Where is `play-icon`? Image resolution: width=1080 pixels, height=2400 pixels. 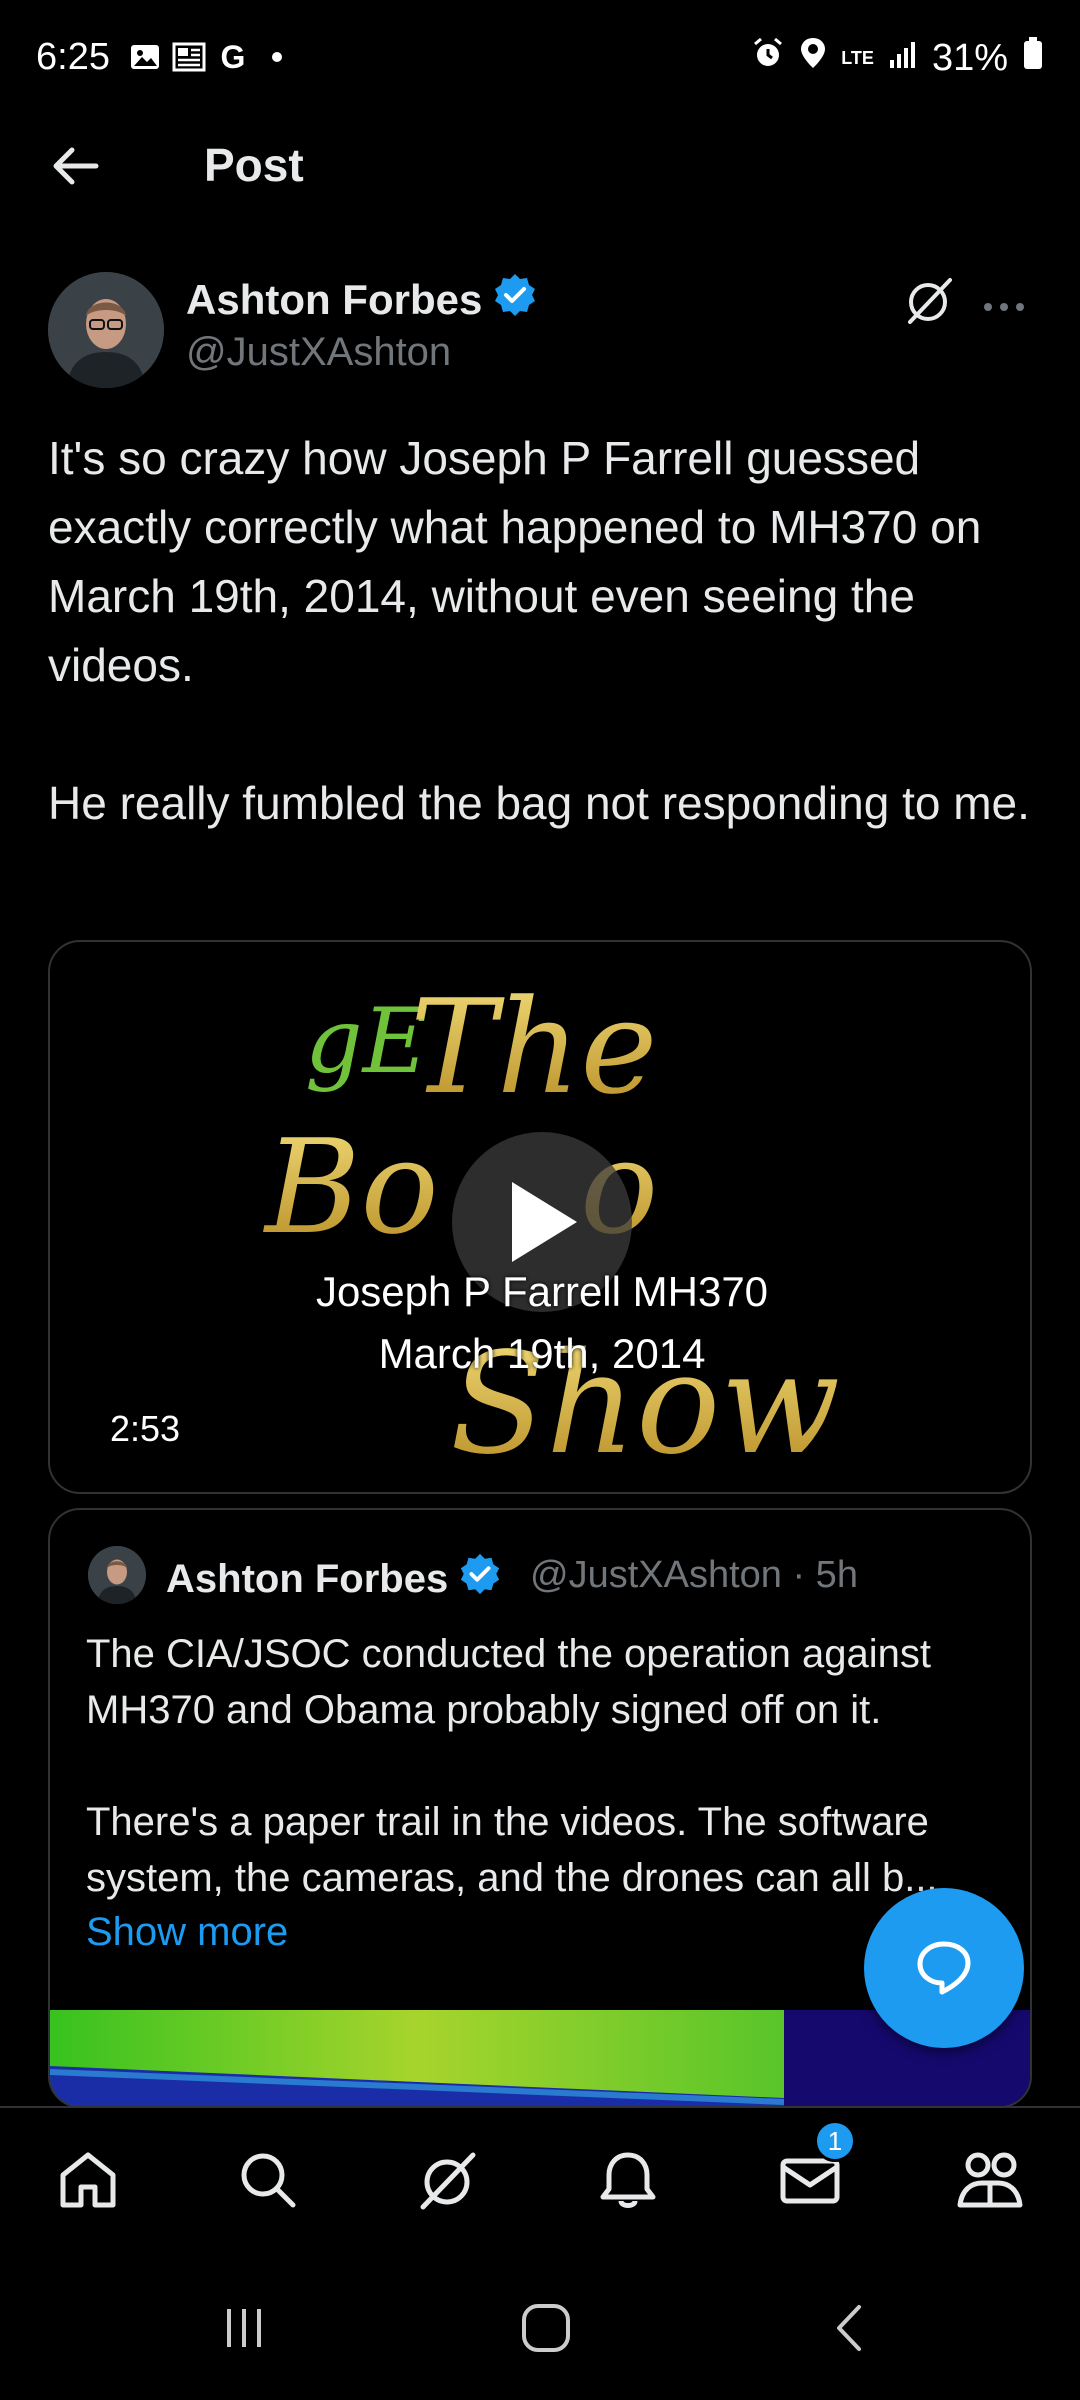
play-icon is located at coordinates (544, 1222).